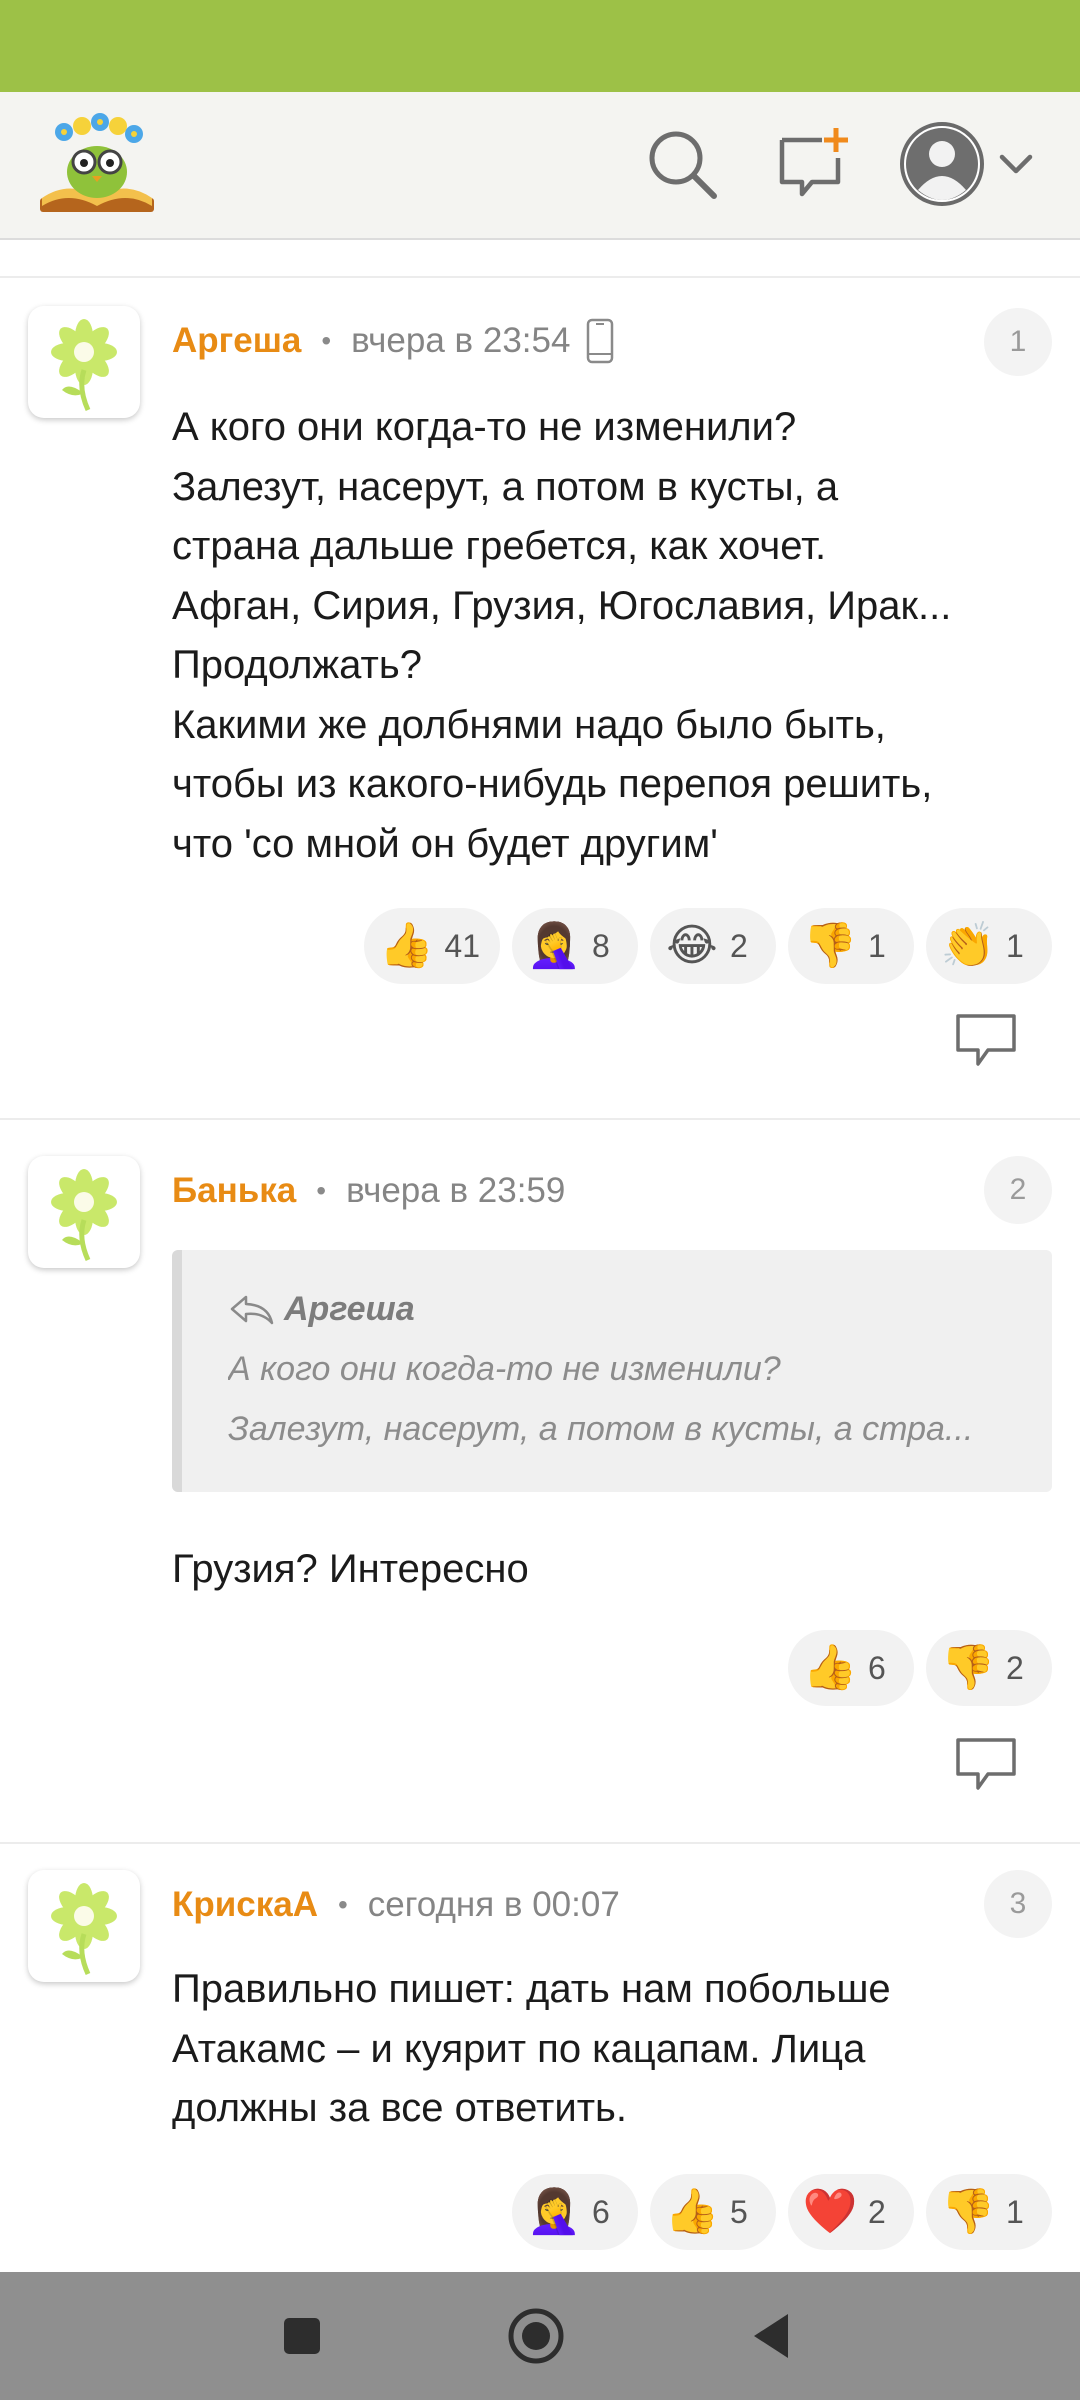  Describe the element at coordinates (1018, 1190) in the screenshot. I see `comment-number-badge: 2` at that location.